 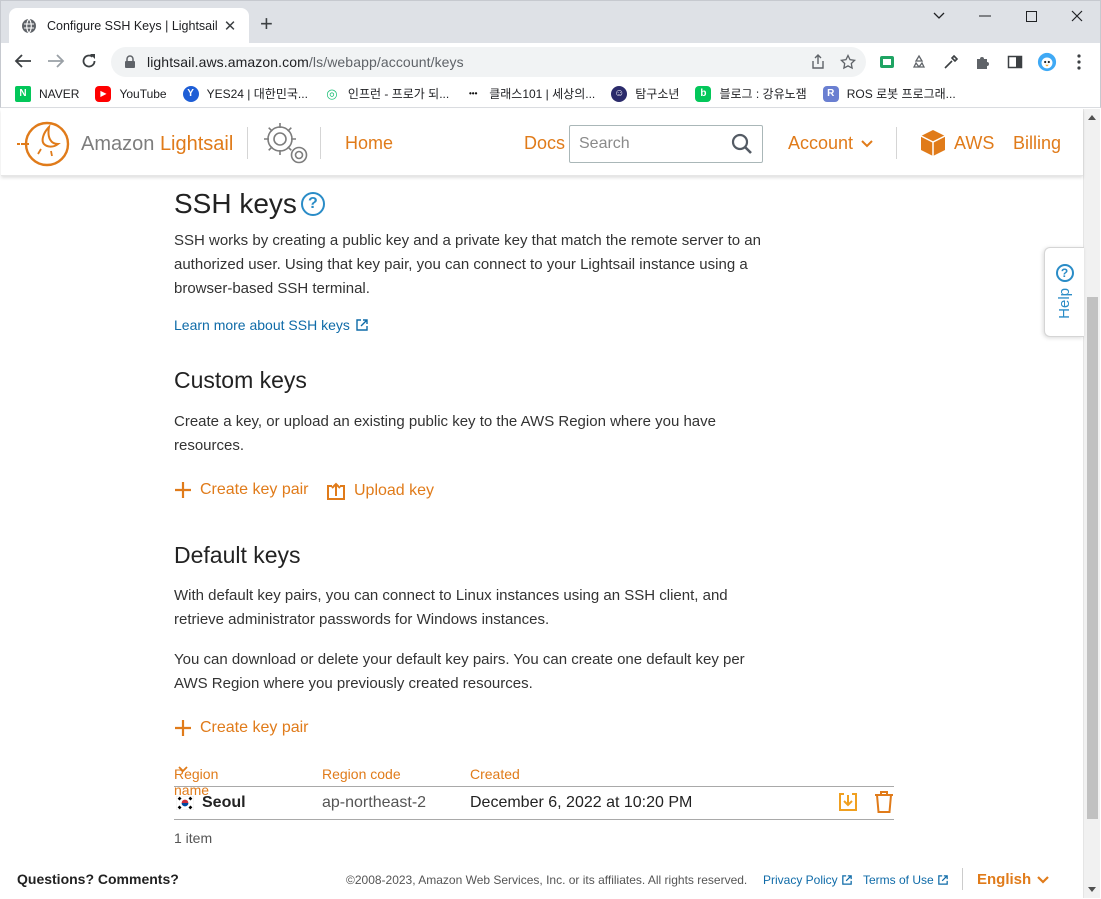 What do you see at coordinates (56, 61) in the screenshot?
I see `forward-arrow-icon` at bounding box center [56, 61].